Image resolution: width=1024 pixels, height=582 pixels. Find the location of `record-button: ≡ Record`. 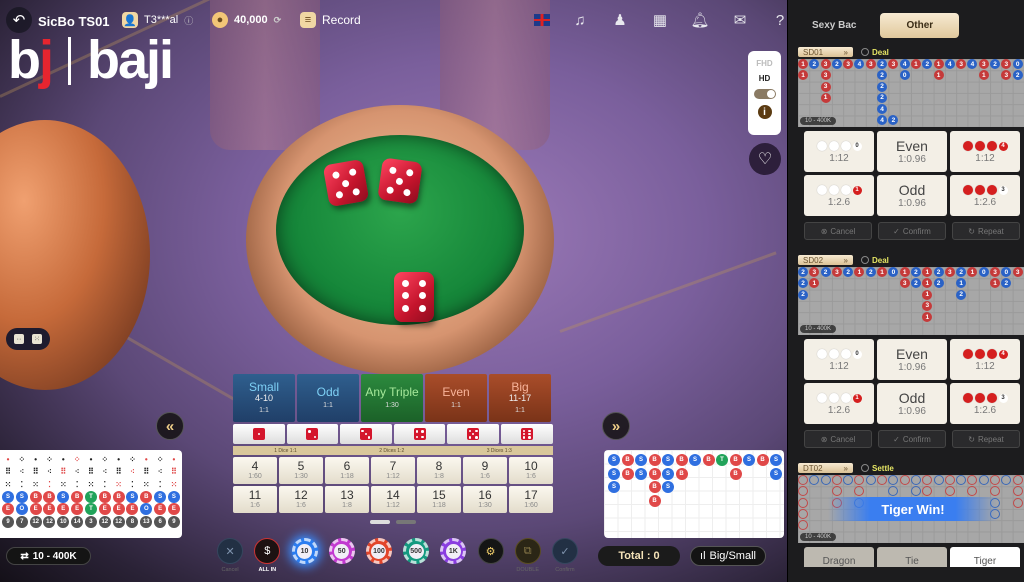

record-button: ≡ Record is located at coordinates (330, 20).